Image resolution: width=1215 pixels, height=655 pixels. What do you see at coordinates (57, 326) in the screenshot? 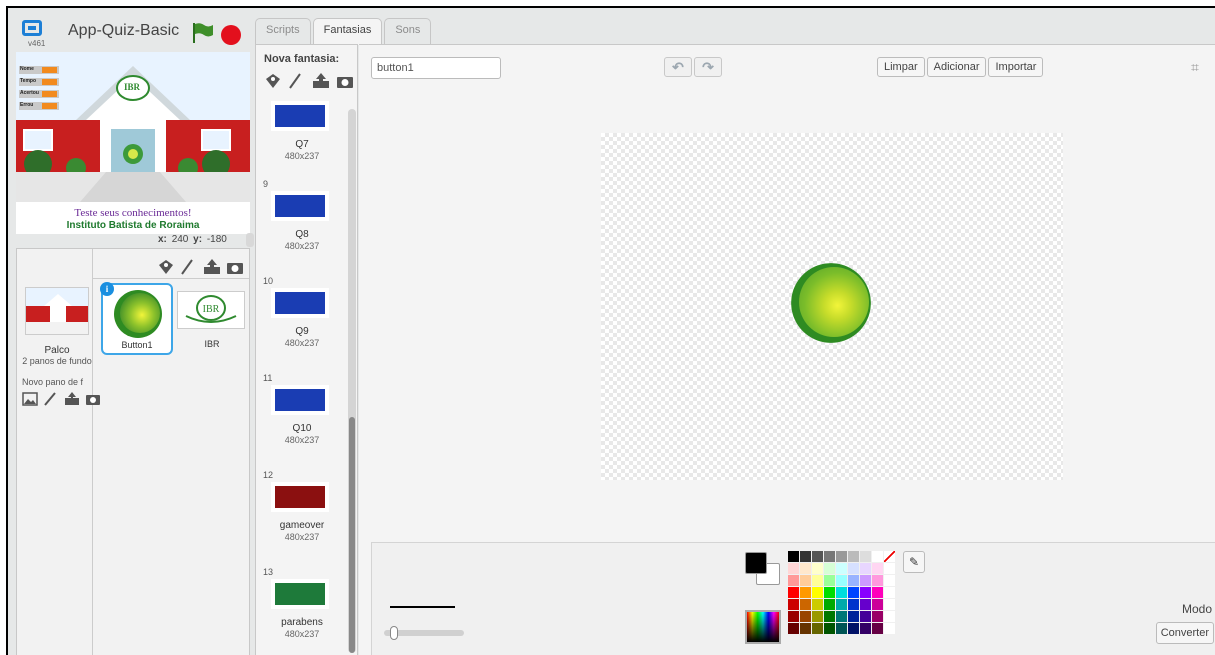
I see `stage-thumbnail: Palco 2 panos de fundo` at bounding box center [57, 326].